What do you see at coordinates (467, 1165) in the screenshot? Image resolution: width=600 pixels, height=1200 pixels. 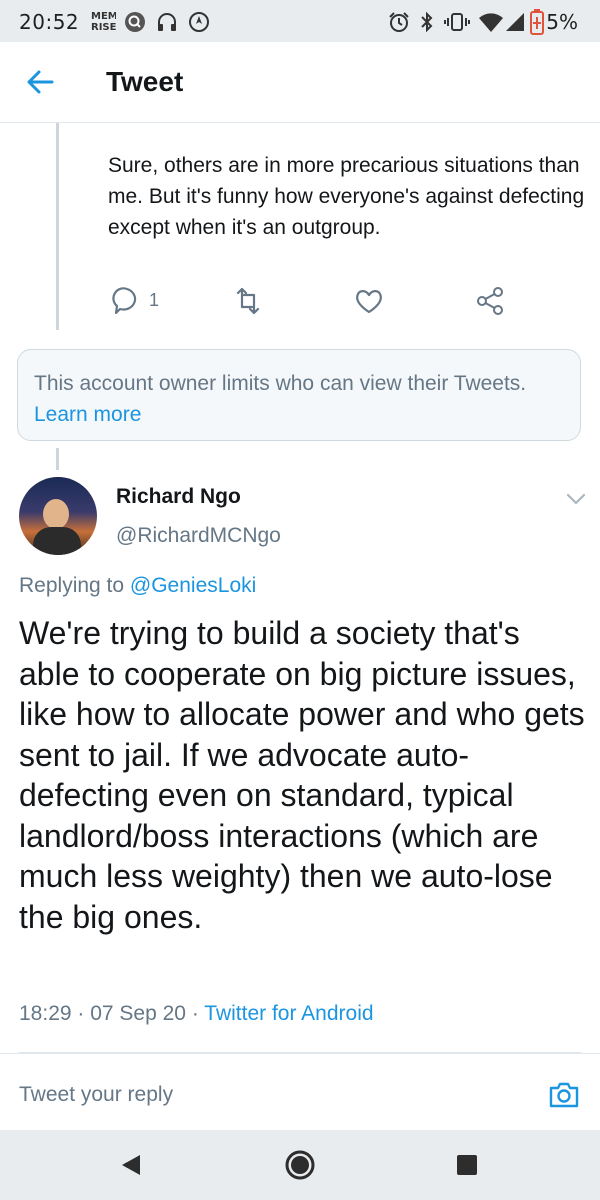 I see `recents-square-icon` at bounding box center [467, 1165].